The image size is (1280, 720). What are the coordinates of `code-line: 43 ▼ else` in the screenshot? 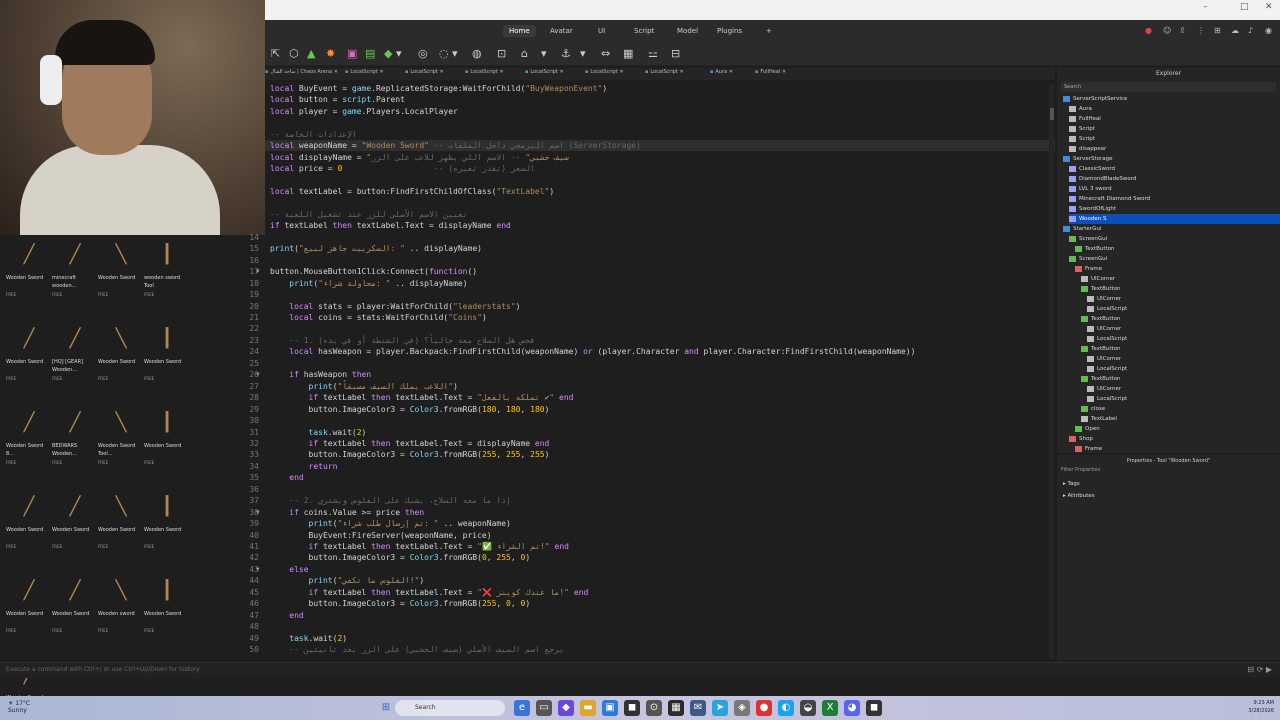 It's located at (652, 569).